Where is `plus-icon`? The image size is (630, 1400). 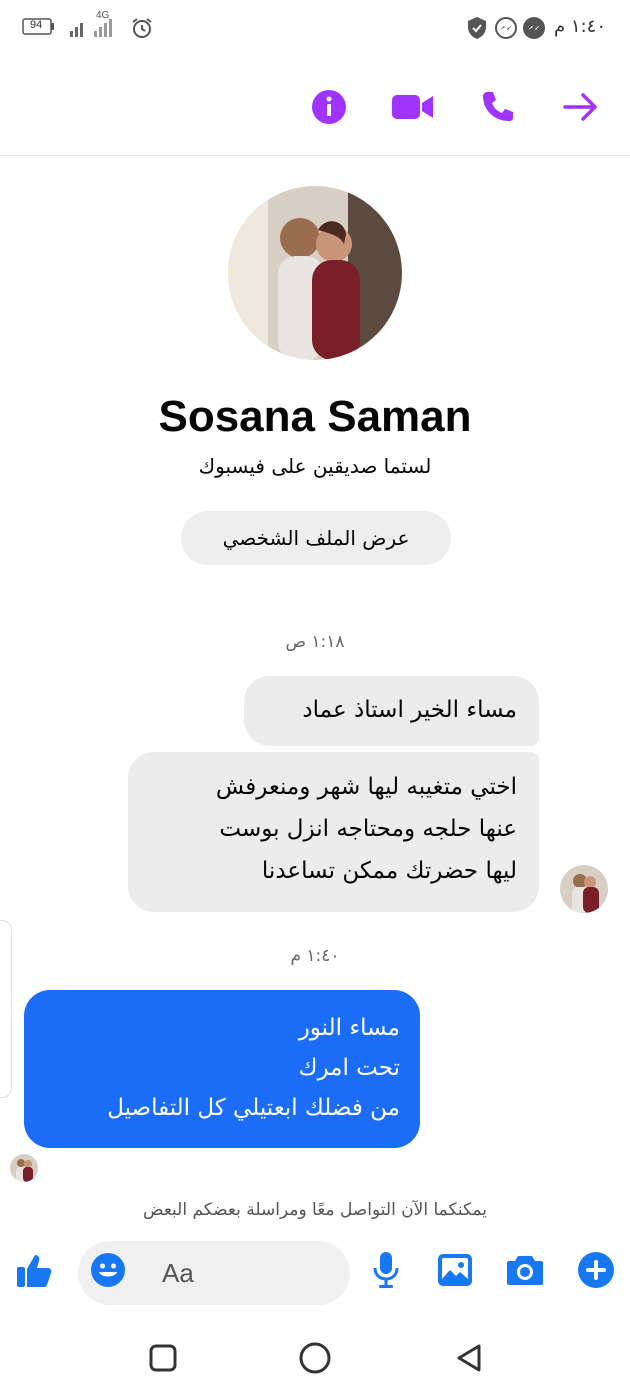 plus-icon is located at coordinates (596, 1270).